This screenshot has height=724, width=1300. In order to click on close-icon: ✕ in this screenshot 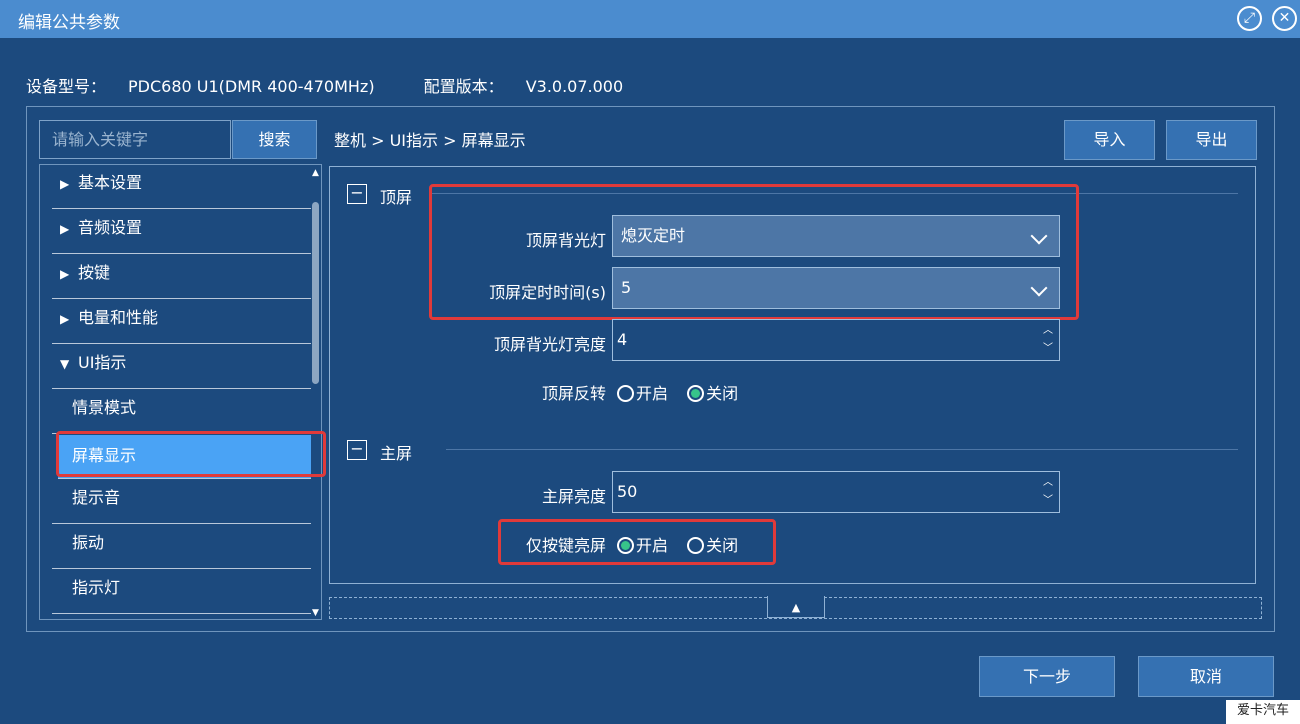, I will do `click(1284, 18)`.